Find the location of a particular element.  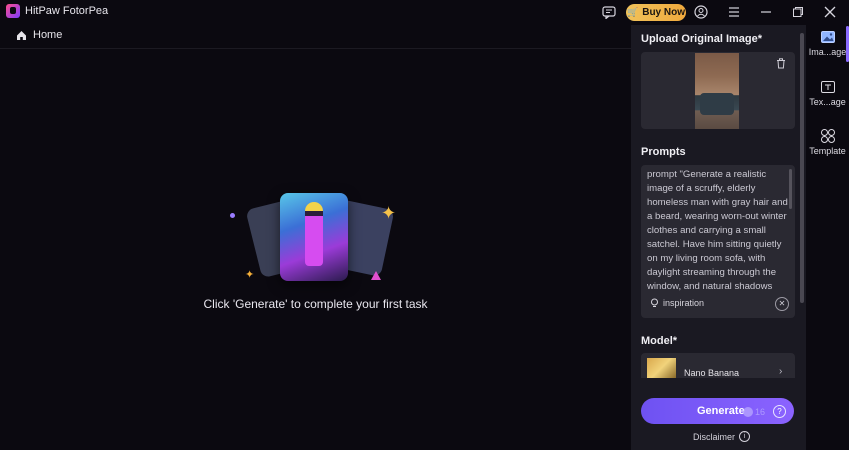

image-icon is located at coordinates (827, 37).